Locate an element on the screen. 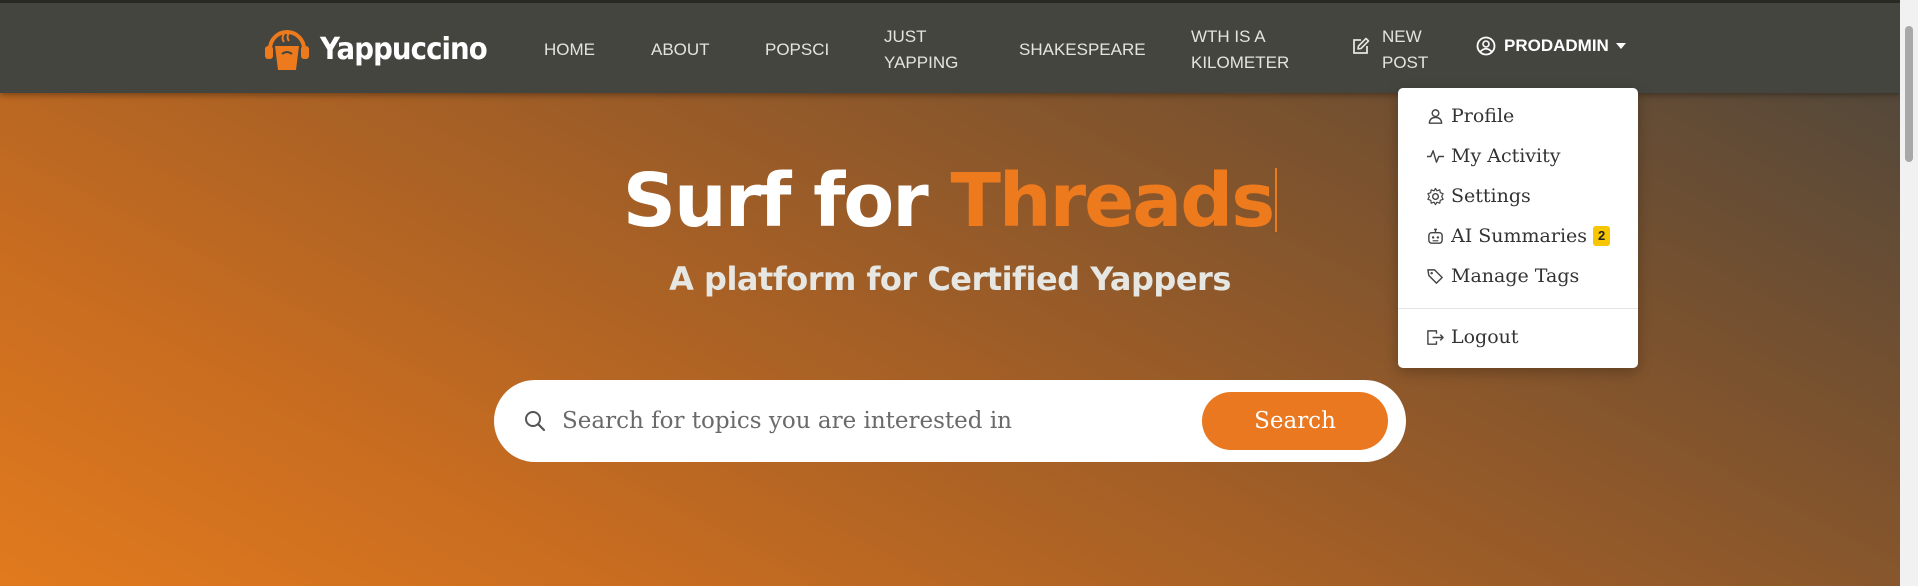 The image size is (1918, 586). nav-just-yapping: JUST YAPPING is located at coordinates (921, 50).